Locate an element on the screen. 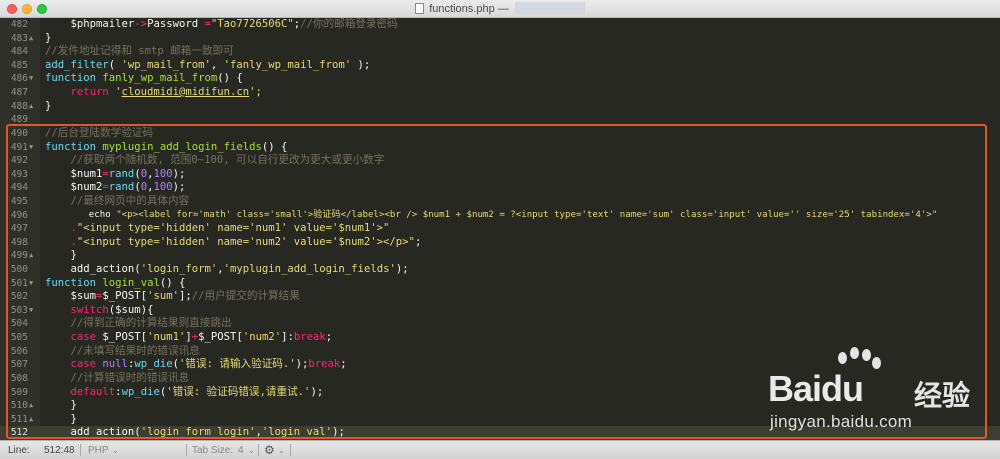  line-number: 499 is located at coordinates (19, 256).